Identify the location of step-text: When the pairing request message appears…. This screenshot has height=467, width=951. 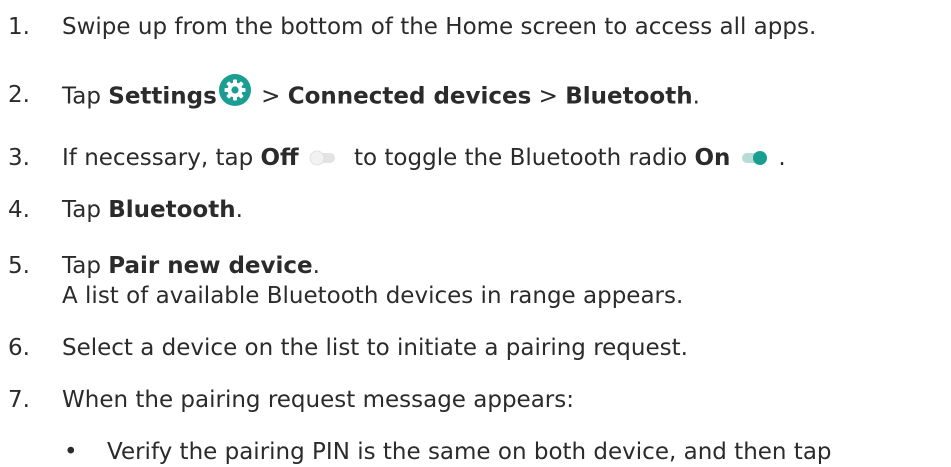
(318, 400).